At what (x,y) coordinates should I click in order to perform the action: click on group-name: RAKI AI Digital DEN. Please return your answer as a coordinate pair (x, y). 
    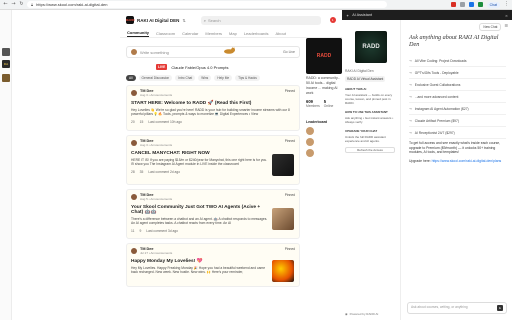
    Looking at the image, I should click on (158, 20).